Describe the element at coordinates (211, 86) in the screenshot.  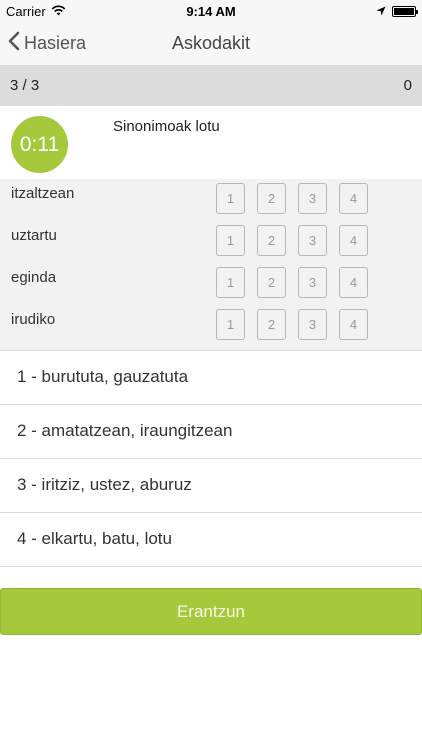
I see `progress-row: 3 / 3 0` at that location.